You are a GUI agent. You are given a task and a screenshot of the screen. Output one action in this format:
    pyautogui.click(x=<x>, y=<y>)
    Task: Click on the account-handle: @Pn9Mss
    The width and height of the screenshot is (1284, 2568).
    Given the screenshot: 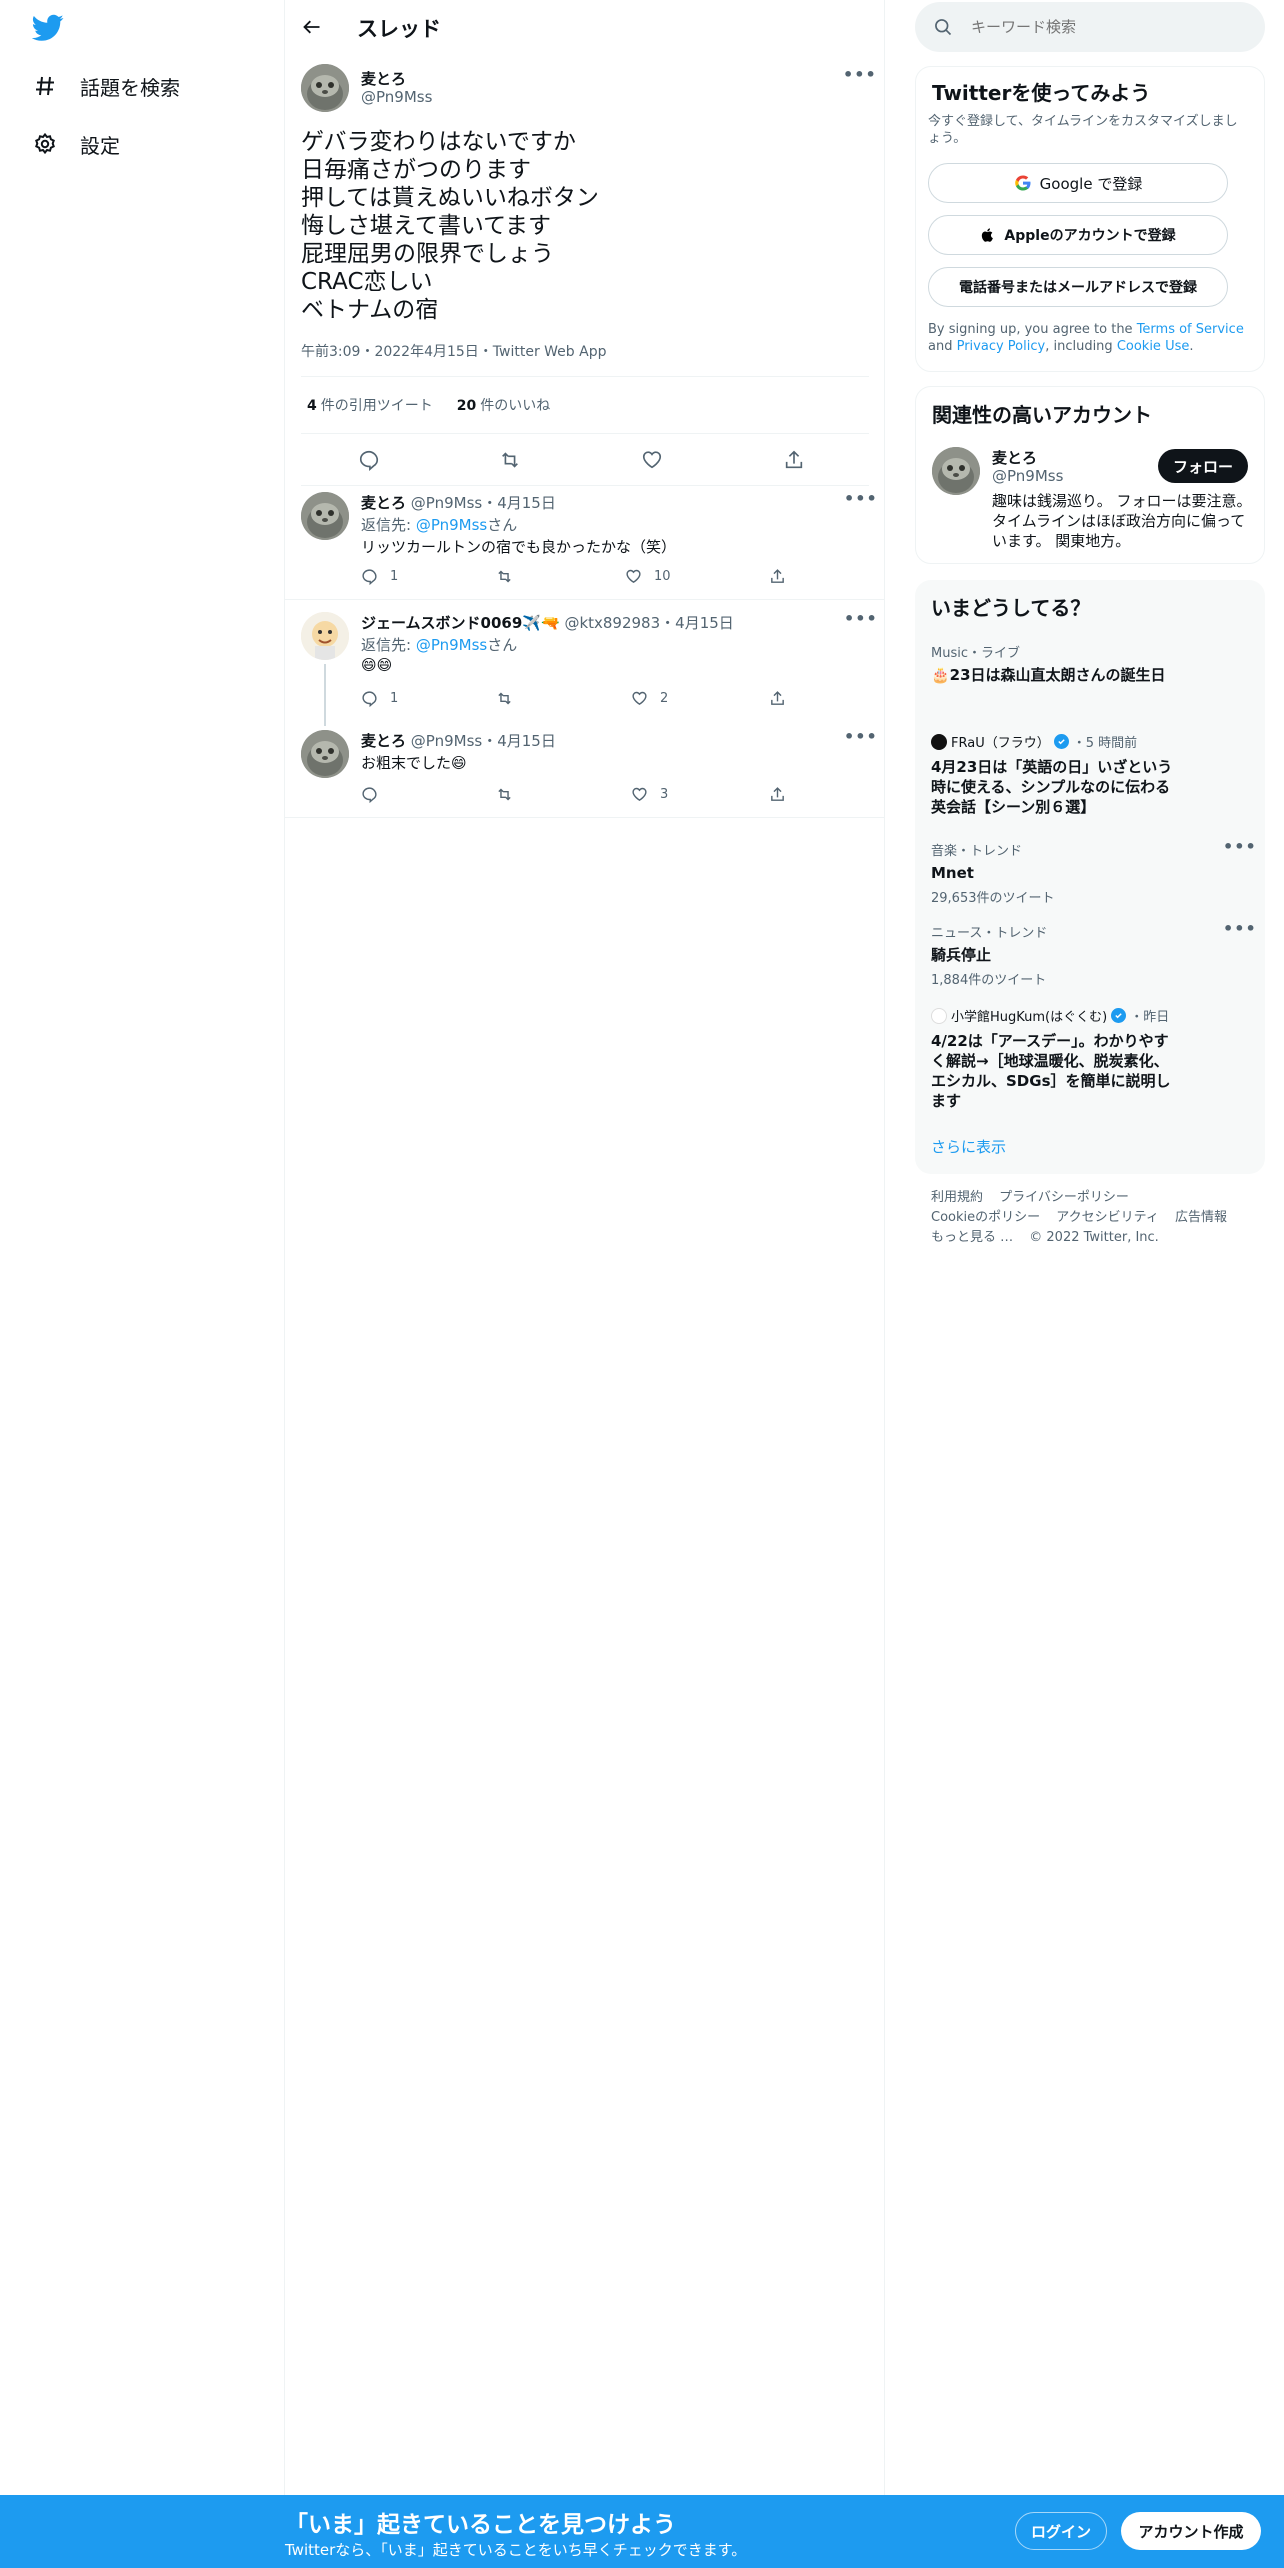 What is the action you would take?
    pyautogui.click(x=1027, y=476)
    